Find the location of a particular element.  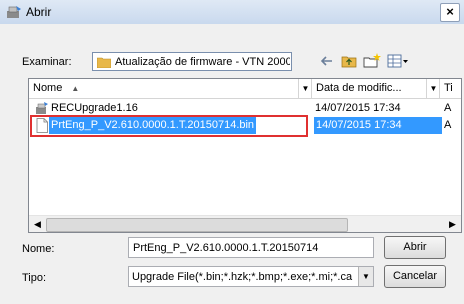

window-title: Abrir is located at coordinates (39, 12).